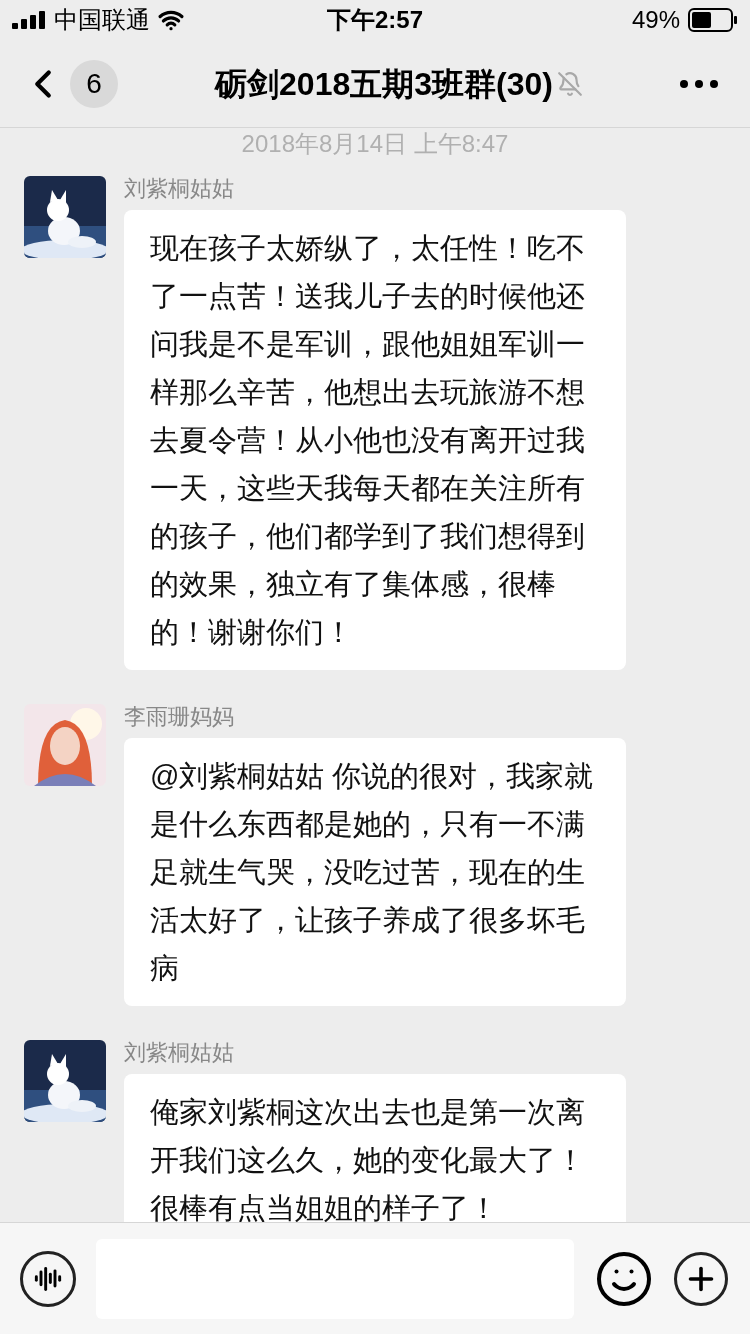 The image size is (750, 1334). What do you see at coordinates (375, 1148) in the screenshot?
I see `message-bubble: 俺家刘紫桐这次出去也是第一次离开我们这么久，她的变化最大了！很棒有点当姐姐的样子了！` at bounding box center [375, 1148].